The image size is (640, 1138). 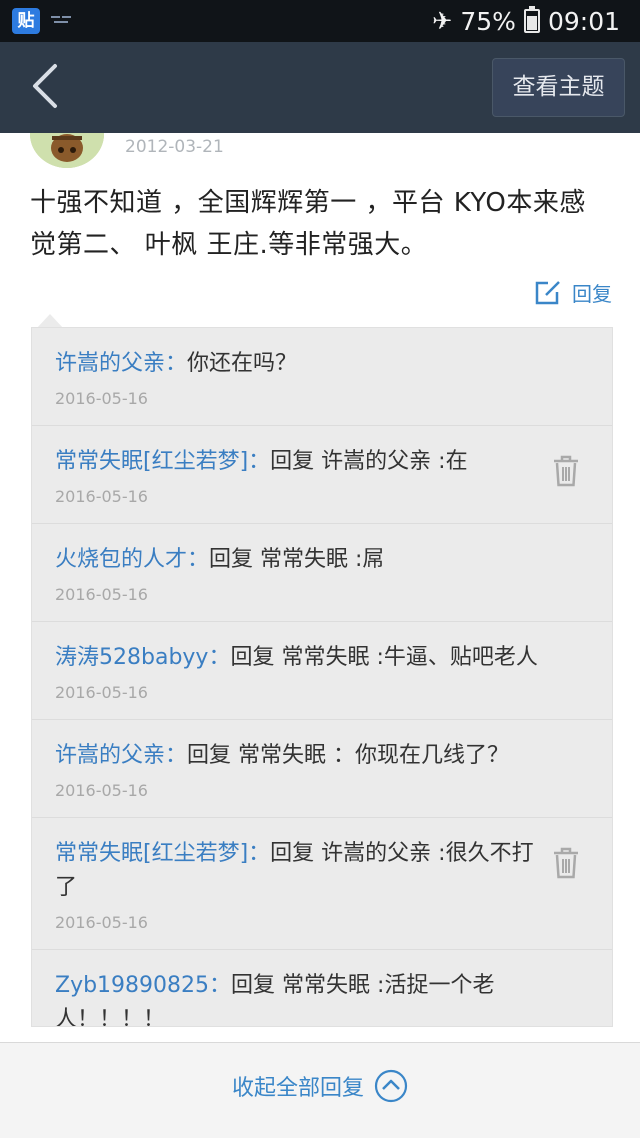 I want to click on sub-reply-item: 涛涛528babyy：回复 常常失眠 :牛逼、贴吧老人 2016-05-16, so click(x=322, y=671).